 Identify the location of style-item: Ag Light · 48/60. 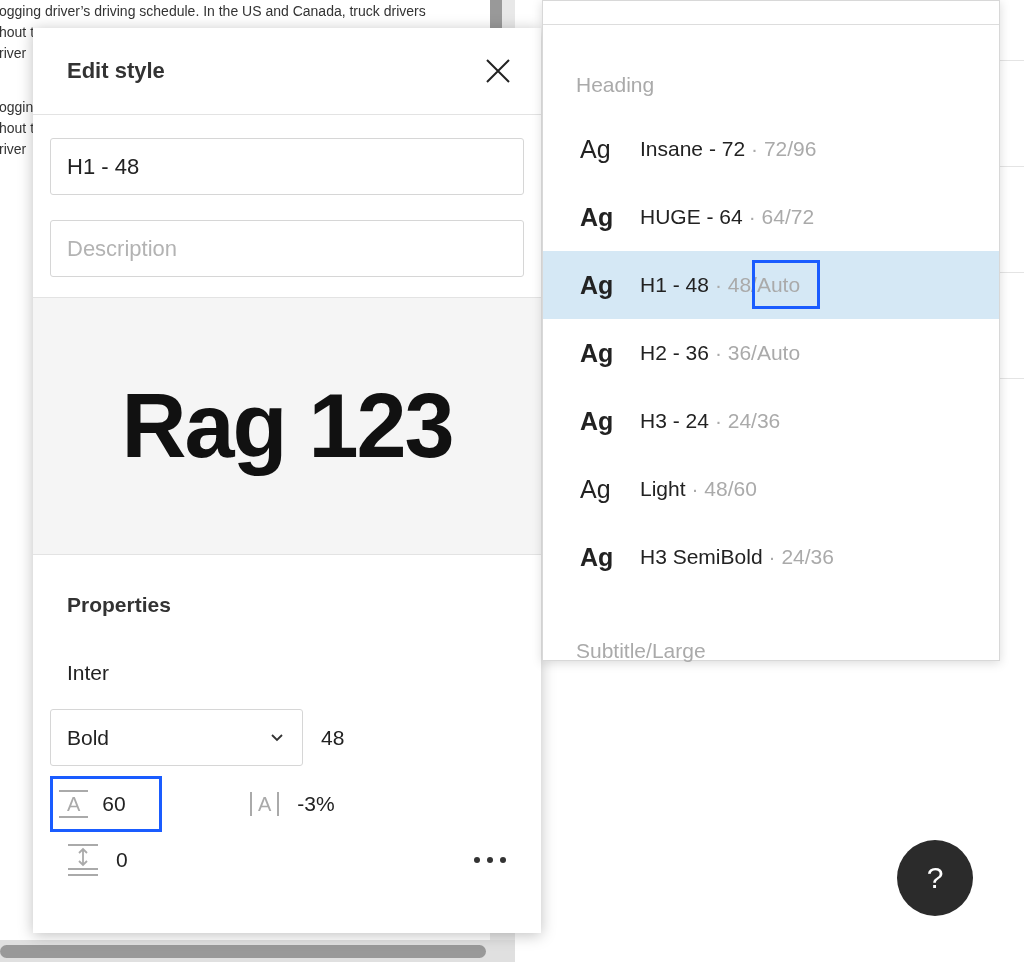
(771, 489).